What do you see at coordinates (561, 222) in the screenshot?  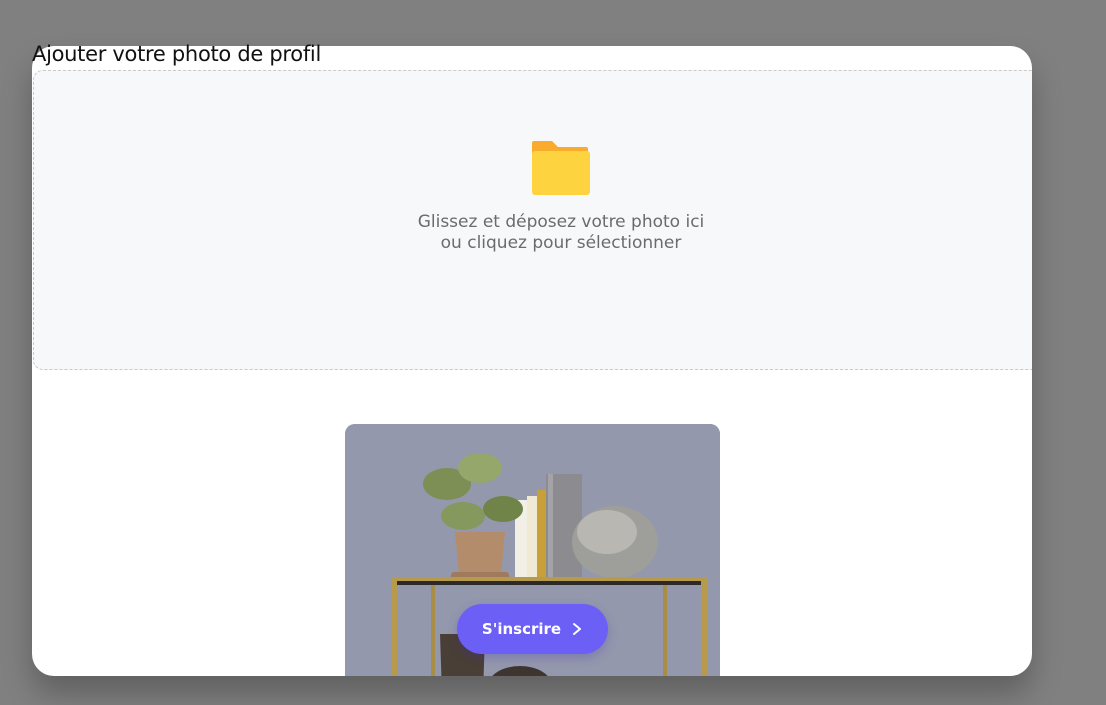 I see `dropzone-instruction: Glissez et déposez votre photo ici` at bounding box center [561, 222].